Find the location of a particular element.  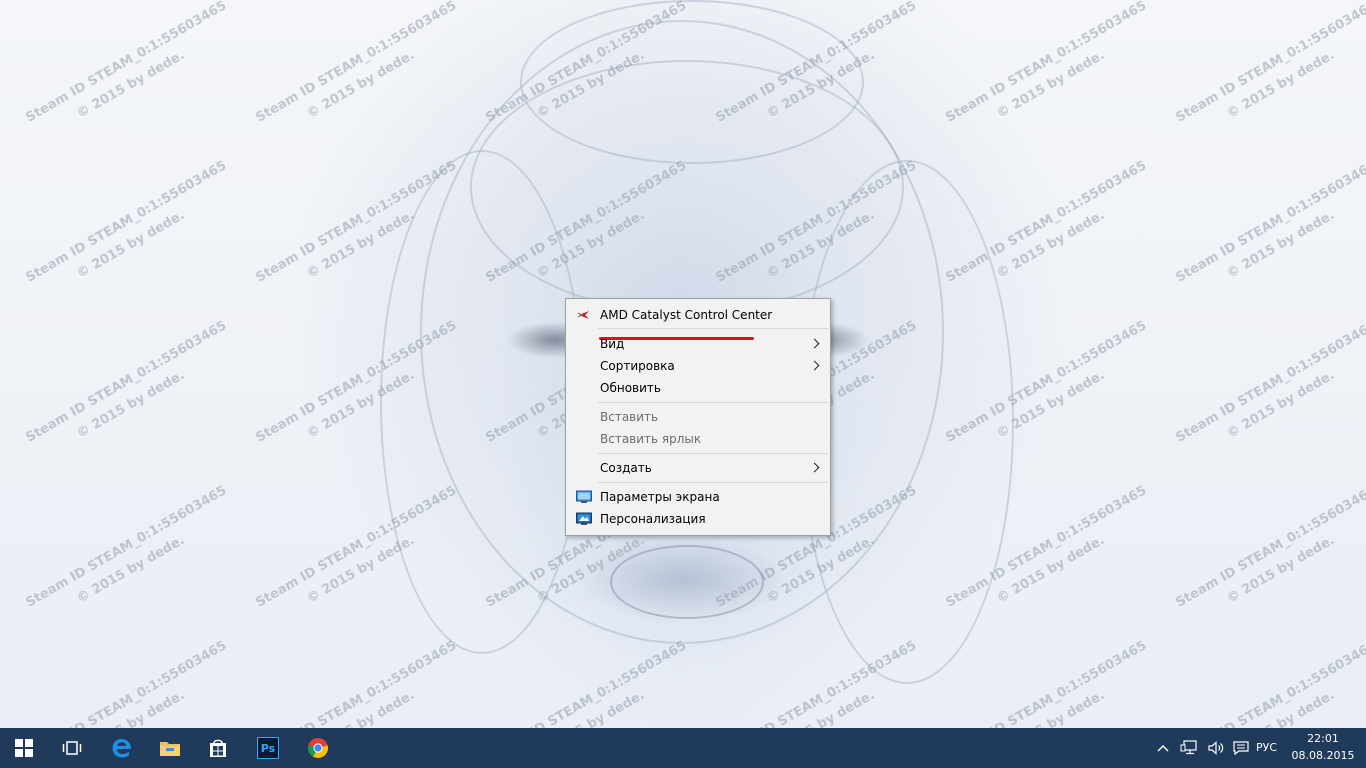

show-hidden-icons-button is located at coordinates (1163, 748).